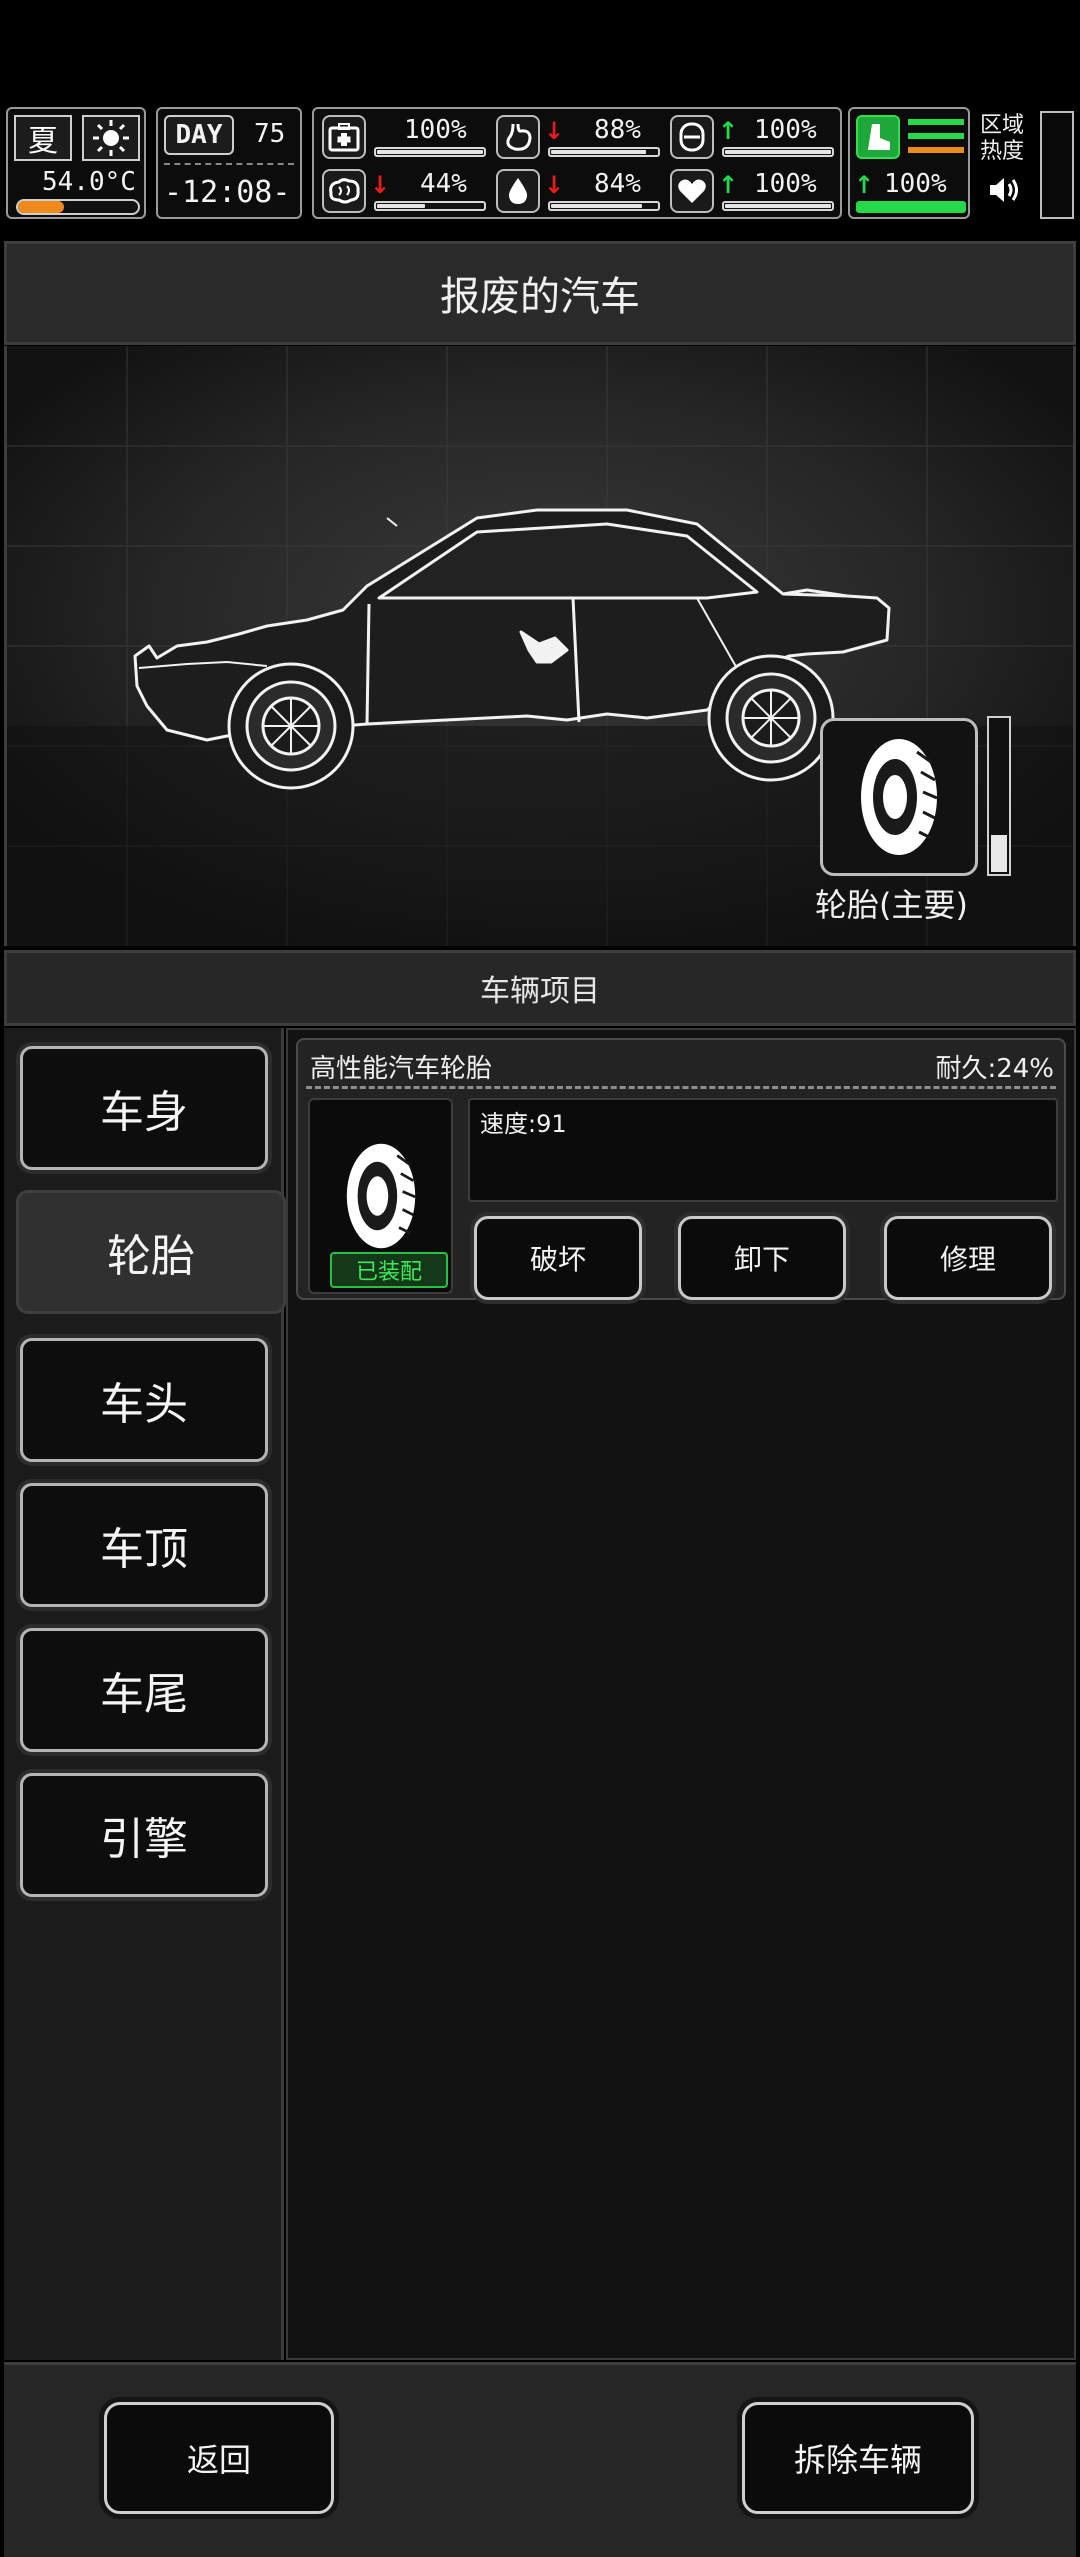  Describe the element at coordinates (692, 191) in the screenshot. I see `heart-icon` at that location.